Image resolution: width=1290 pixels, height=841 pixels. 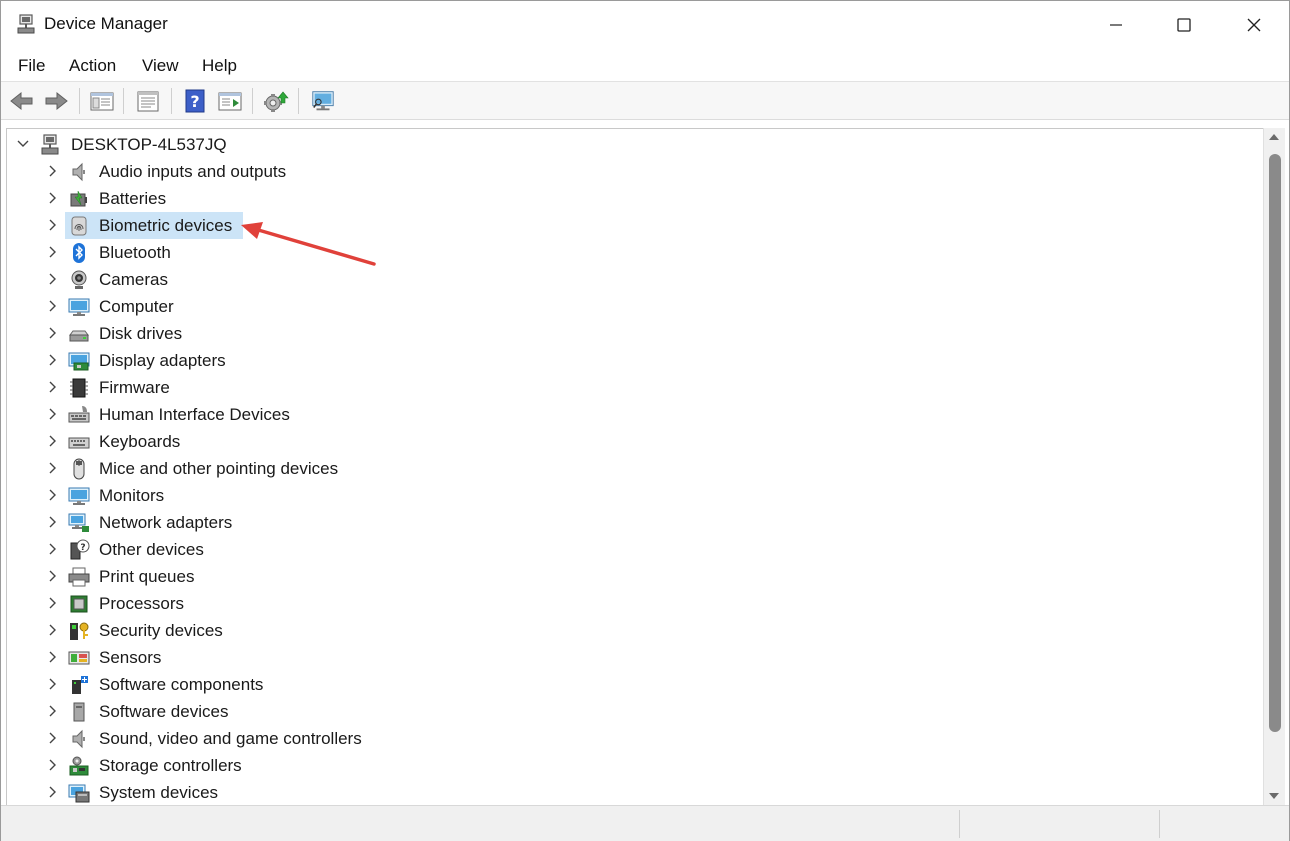 I want to click on menu-help: Help, so click(x=219, y=66).